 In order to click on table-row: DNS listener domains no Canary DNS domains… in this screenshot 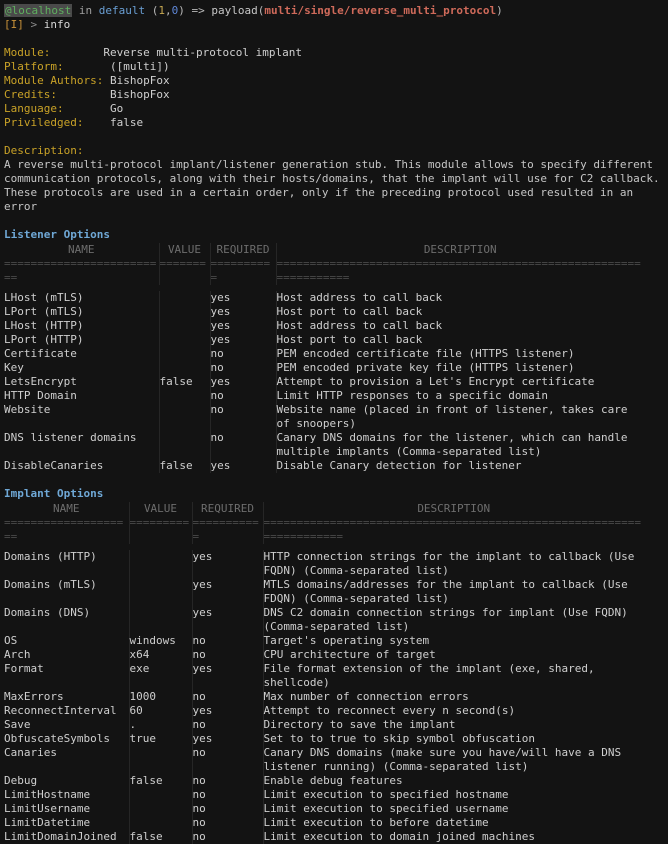, I will do `click(324, 445)`.